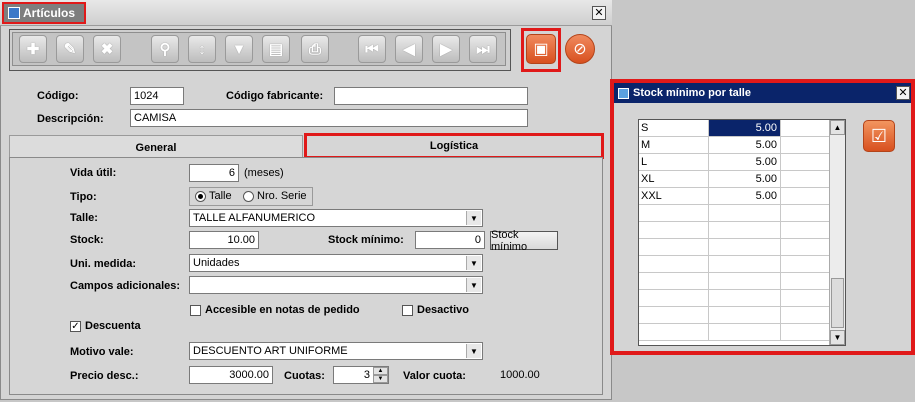  Describe the element at coordinates (454, 146) in the screenshot. I see `tab-logistica: Logística` at that location.